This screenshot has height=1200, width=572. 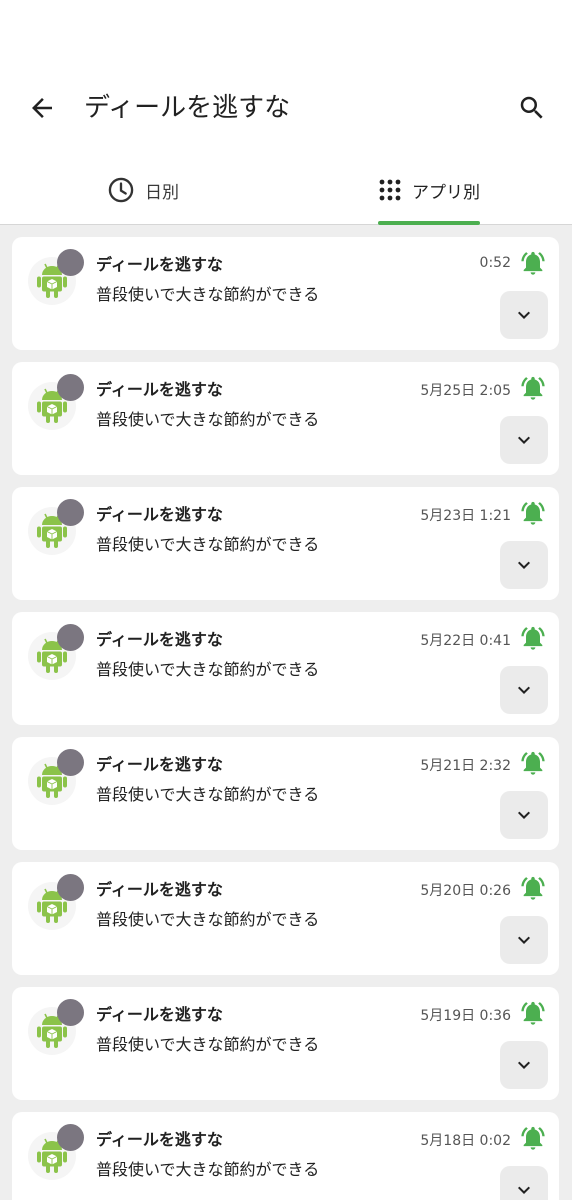 I want to click on tab-by-app-label: アプリ別, so click(x=446, y=192).